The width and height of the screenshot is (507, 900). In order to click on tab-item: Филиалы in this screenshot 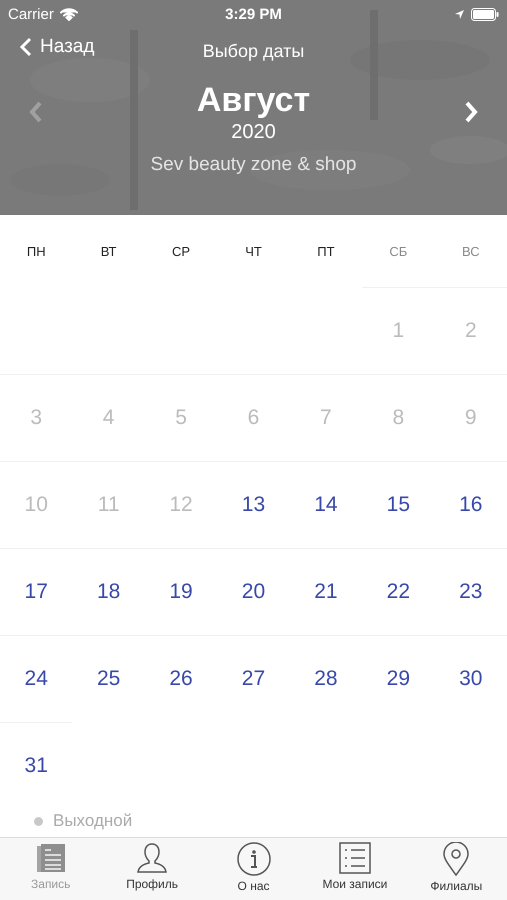, I will do `click(456, 869)`.